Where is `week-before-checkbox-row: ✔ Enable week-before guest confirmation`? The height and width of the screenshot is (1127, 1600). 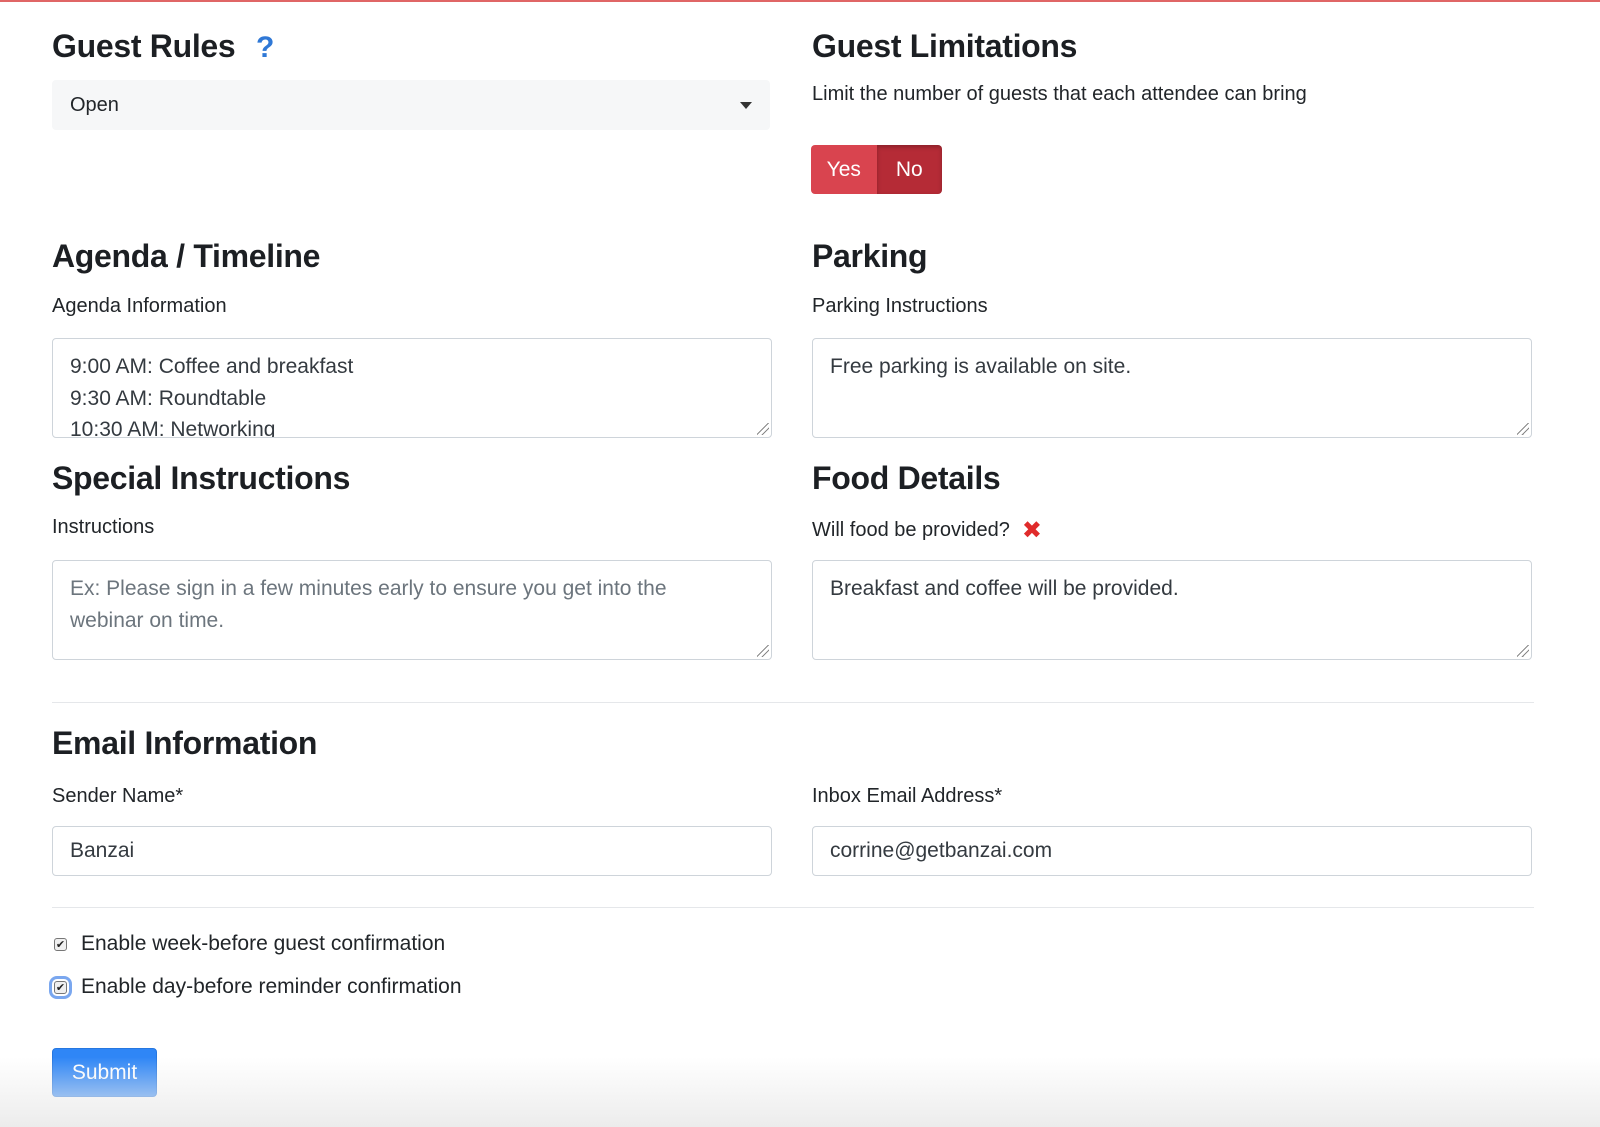 week-before-checkbox-row: ✔ Enable week-before guest confirmation is located at coordinates (248, 944).